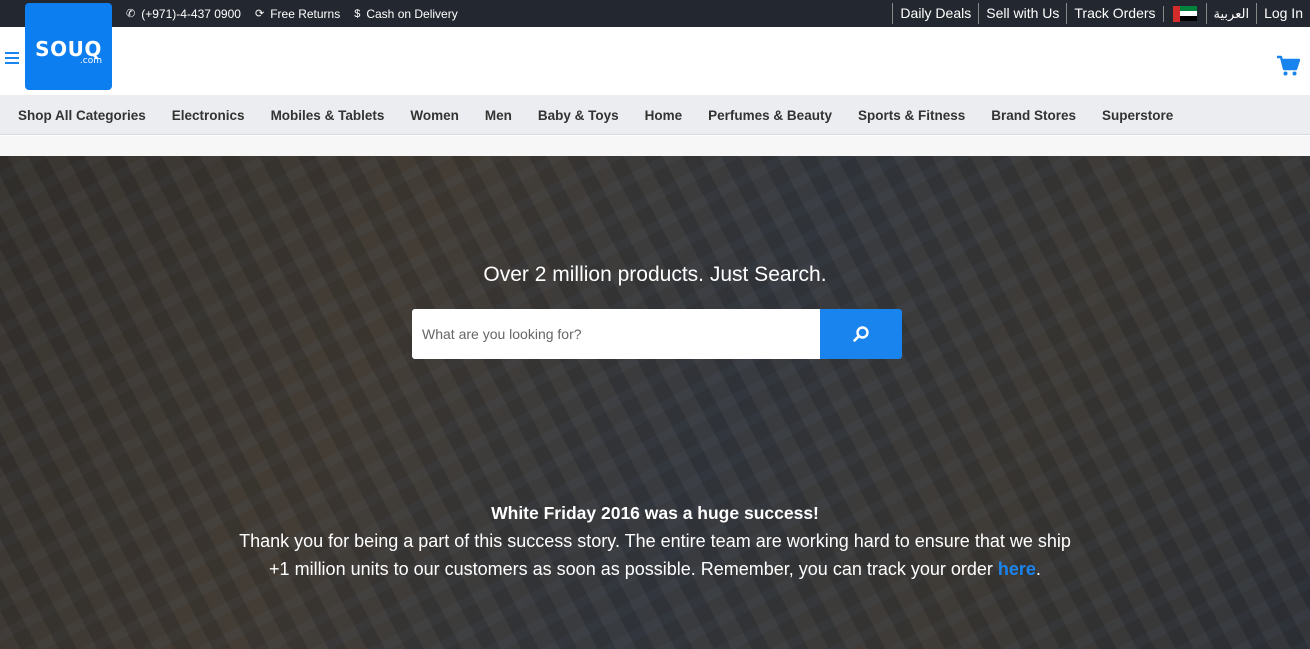 The width and height of the screenshot is (1310, 649). I want to click on search-bar, so click(657, 334).